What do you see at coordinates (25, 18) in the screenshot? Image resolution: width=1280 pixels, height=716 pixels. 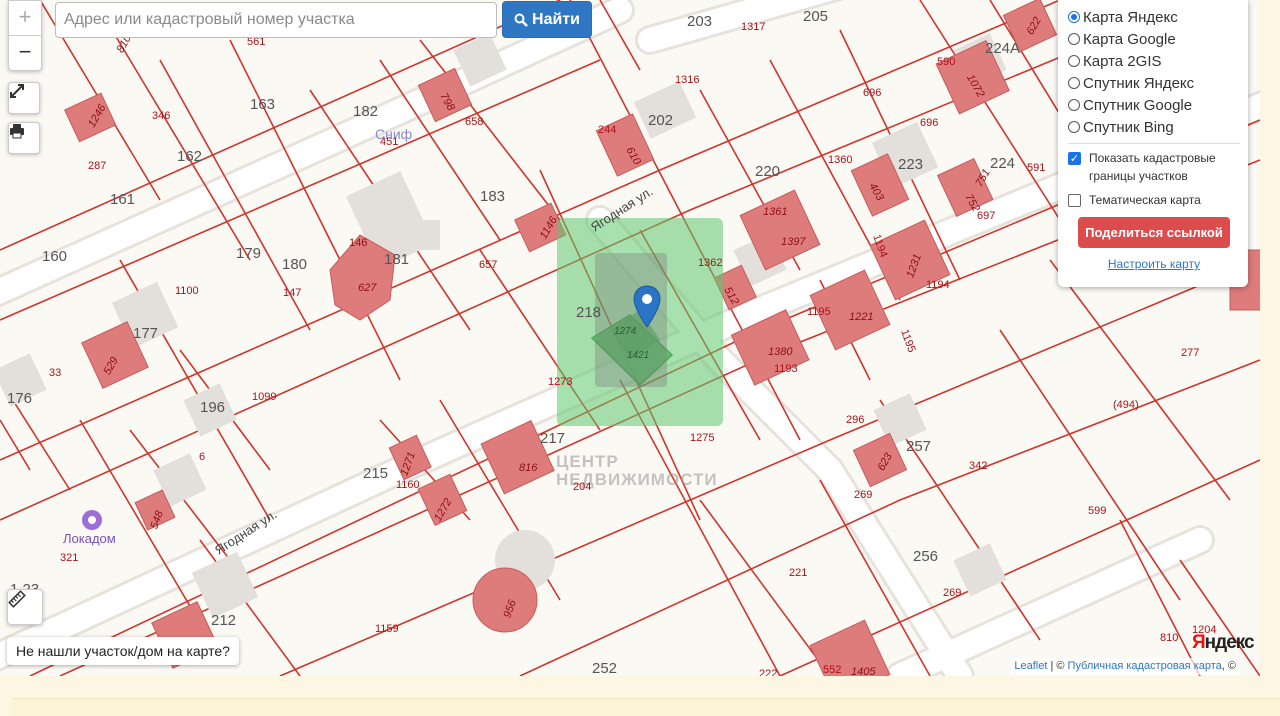 I see `zoom-in-button: +` at bounding box center [25, 18].